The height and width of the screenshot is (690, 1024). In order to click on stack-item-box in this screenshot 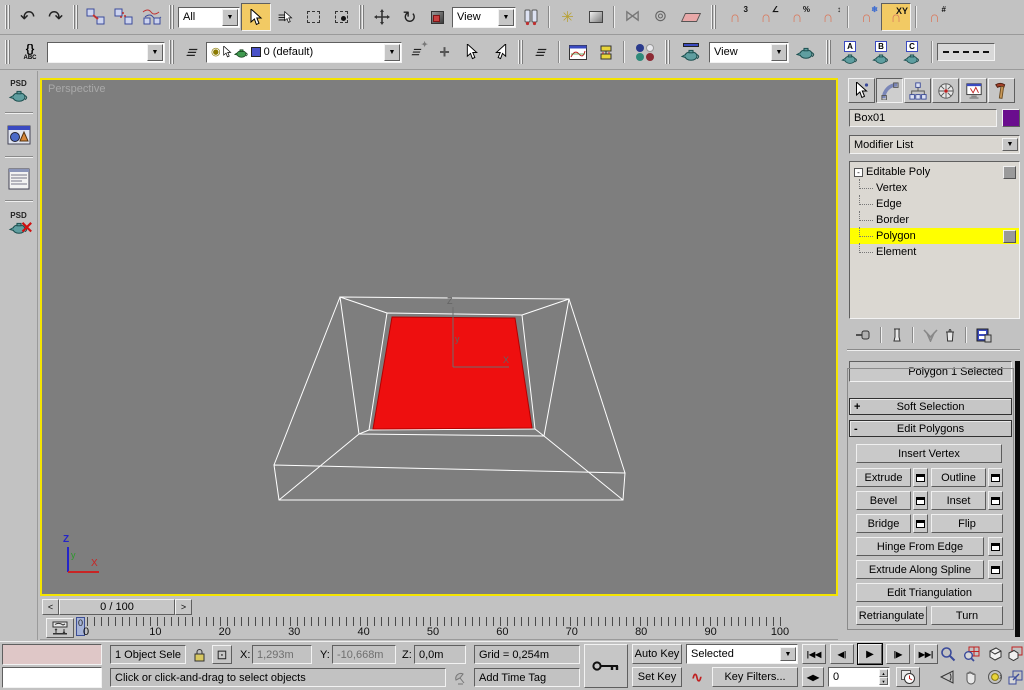, I will do `click(1009, 172)`.